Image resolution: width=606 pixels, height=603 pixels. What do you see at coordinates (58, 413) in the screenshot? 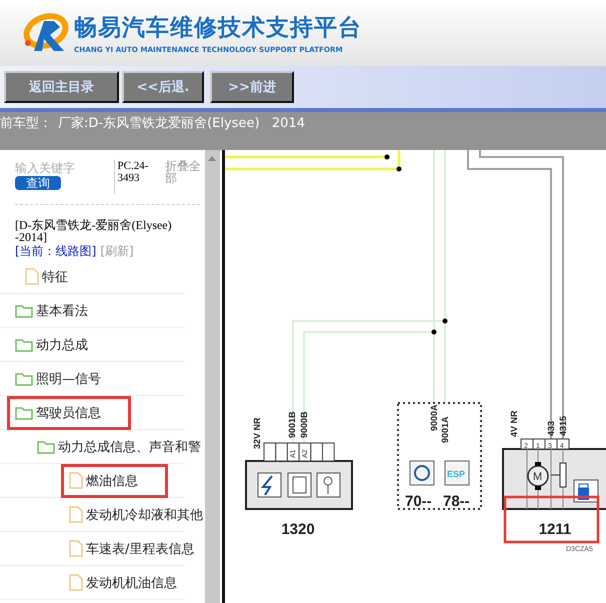
I see `tree-item: 驾驶员信息` at bounding box center [58, 413].